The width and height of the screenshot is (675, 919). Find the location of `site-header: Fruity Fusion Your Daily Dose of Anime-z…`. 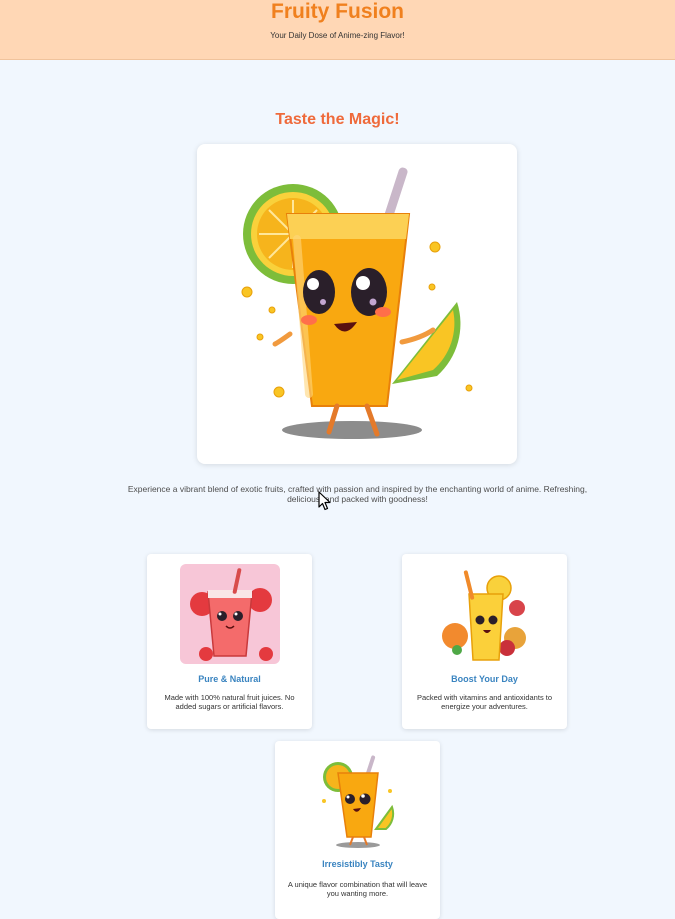

site-header: Fruity Fusion Your Daily Dose of Anime-z… is located at coordinates (337, 30).